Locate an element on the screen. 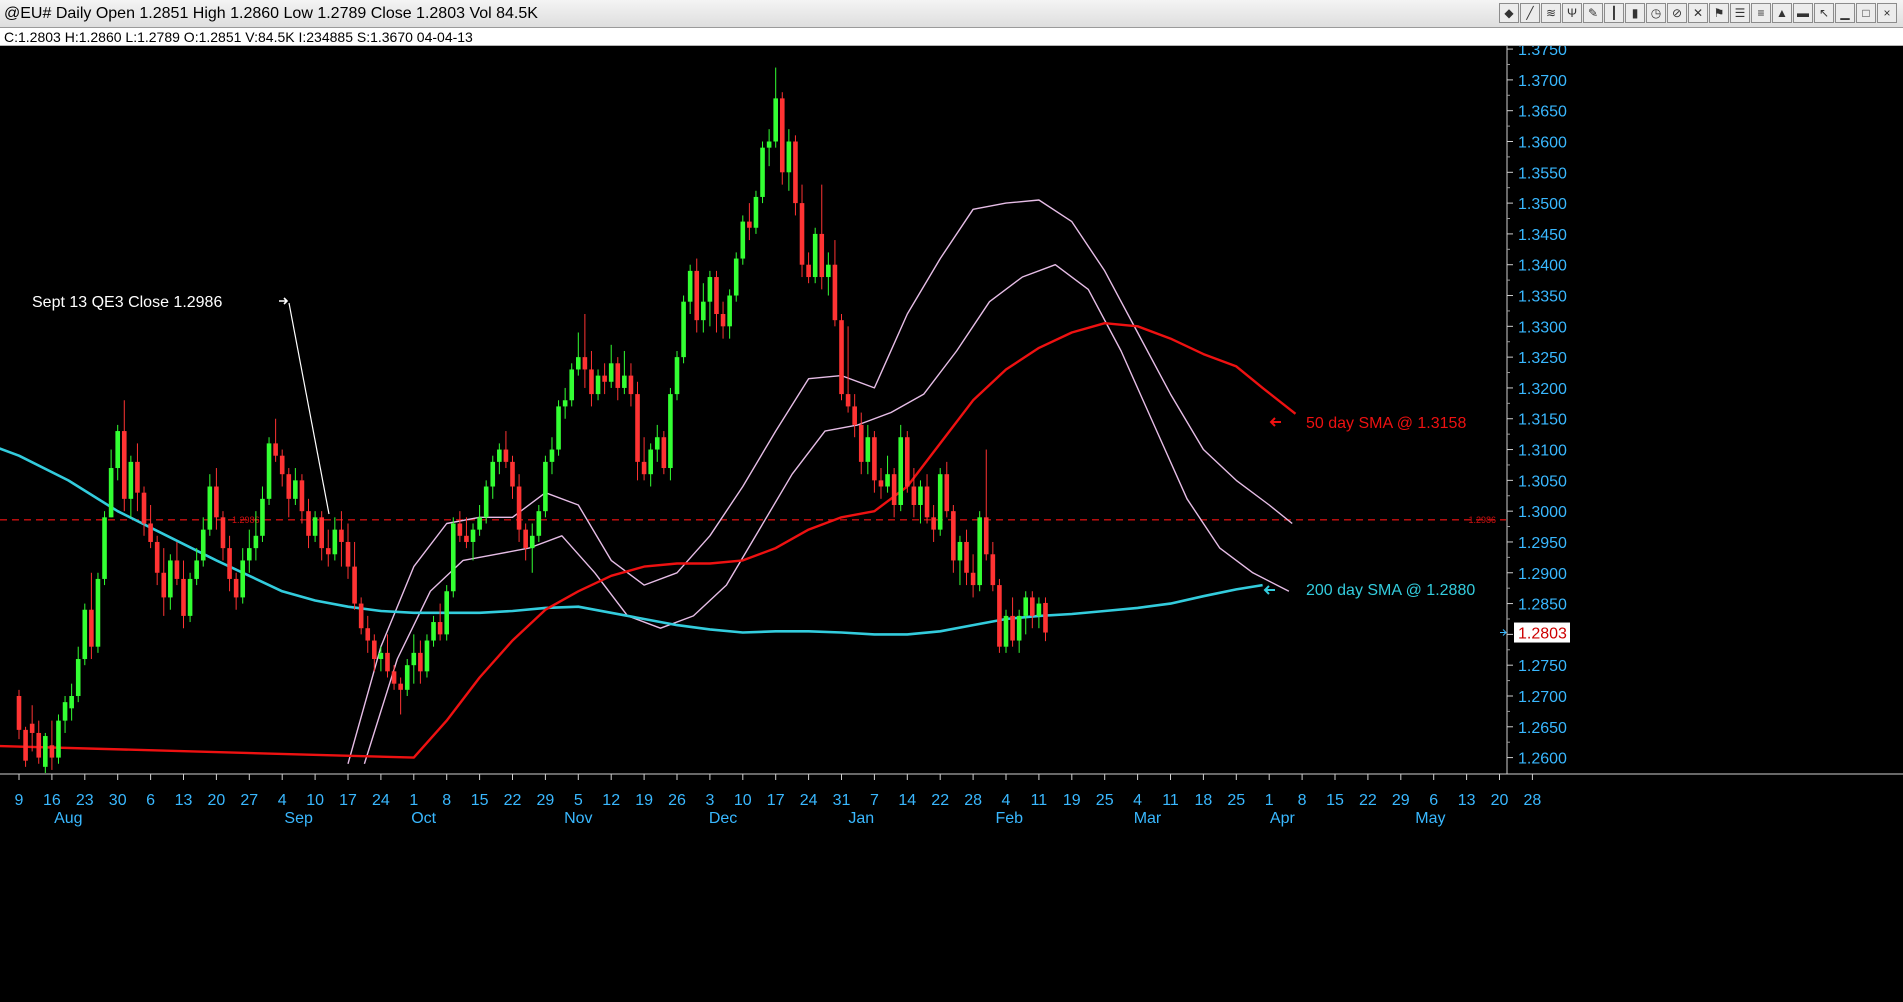 This screenshot has width=1903, height=1002. fib-icon: ≋ is located at coordinates (1551, 13).